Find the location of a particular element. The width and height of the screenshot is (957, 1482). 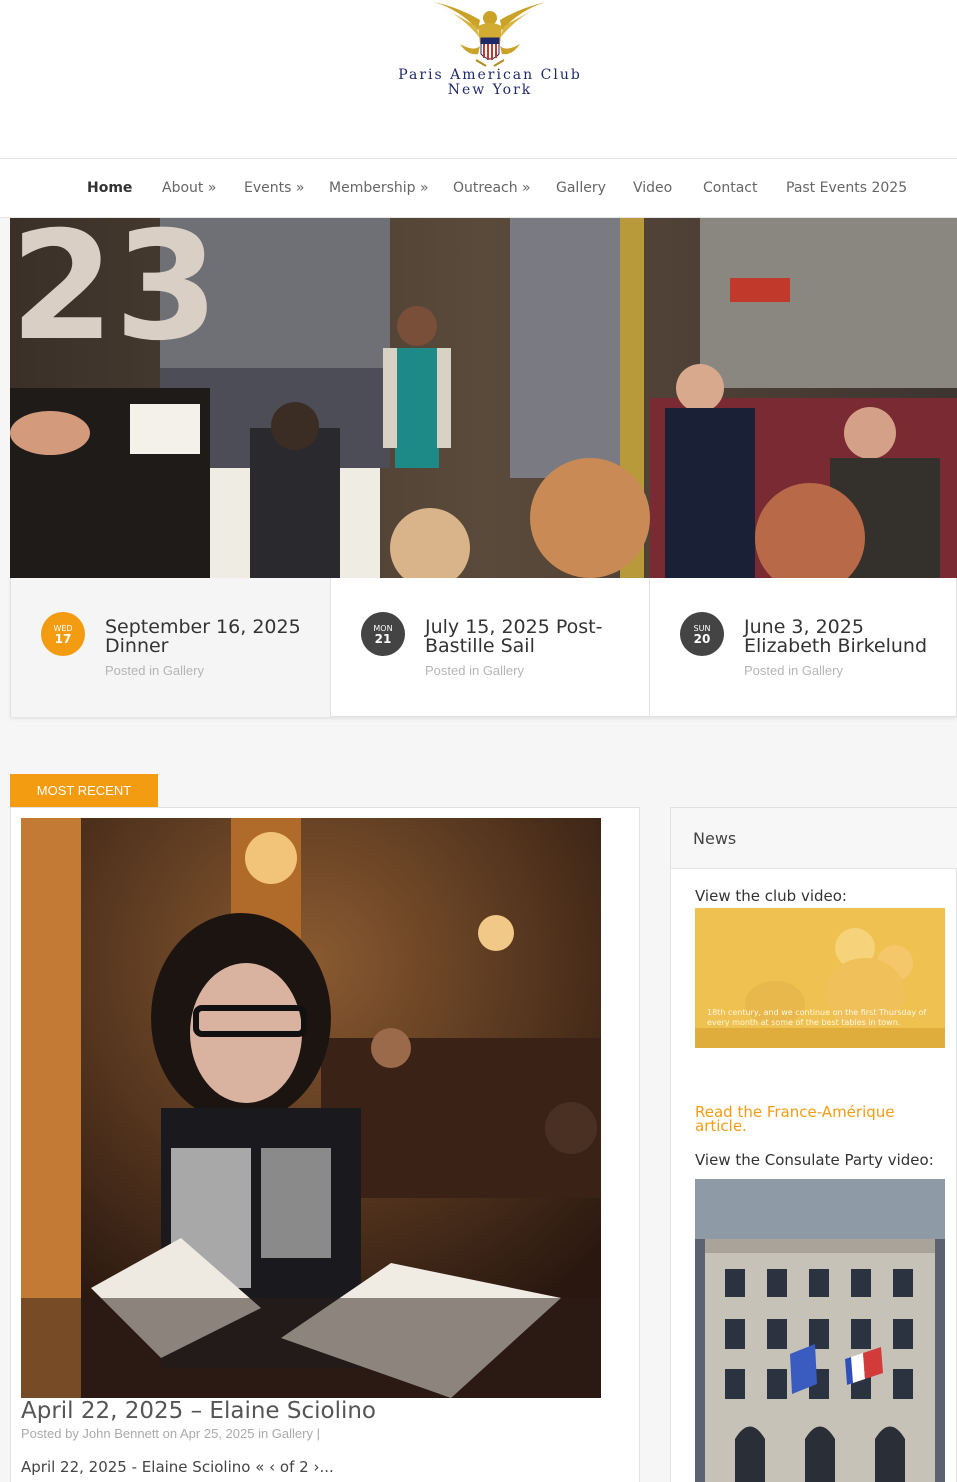

nav-item-events: Events » is located at coordinates (274, 188).